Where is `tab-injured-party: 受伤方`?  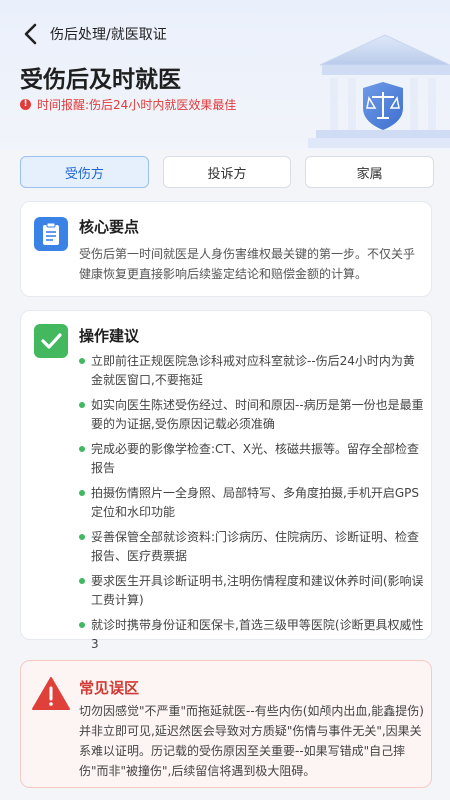 tab-injured-party: 受伤方 is located at coordinates (84, 172).